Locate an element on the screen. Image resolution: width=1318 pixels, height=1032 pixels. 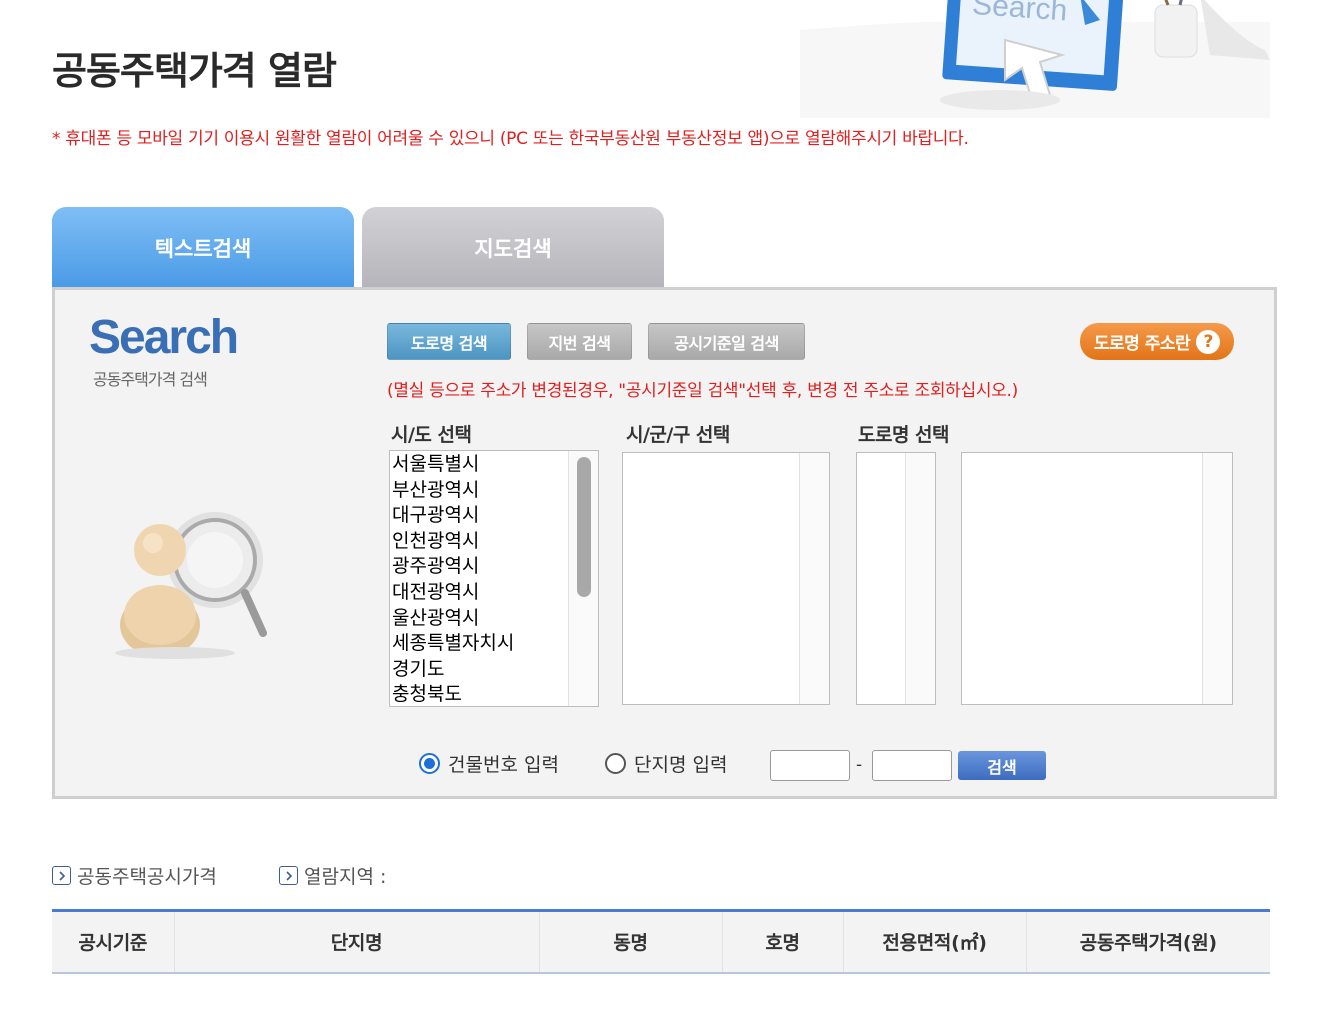
sigungu-label: 시/군/구 선택 is located at coordinates (678, 435).